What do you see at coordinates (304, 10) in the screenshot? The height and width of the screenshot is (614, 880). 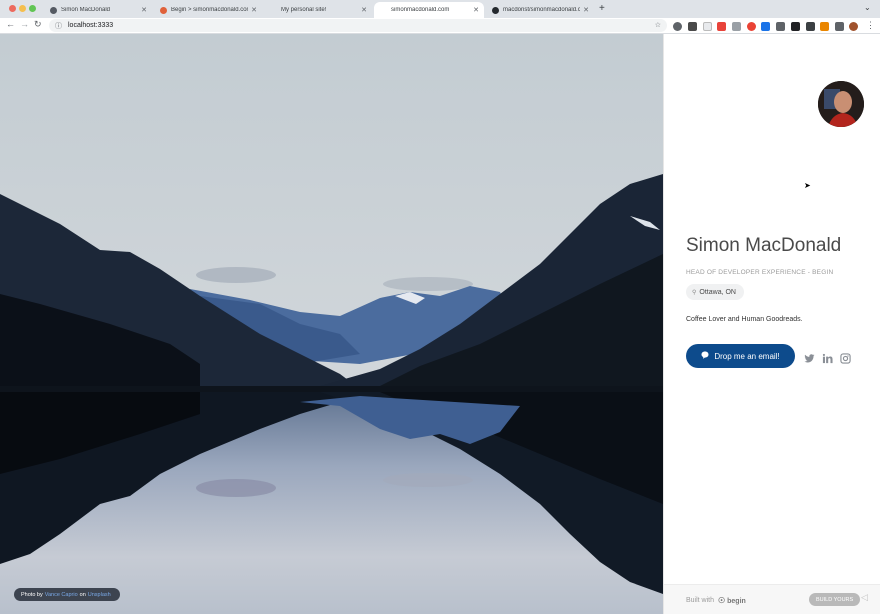 I see `tab-label: My personal site!` at bounding box center [304, 10].